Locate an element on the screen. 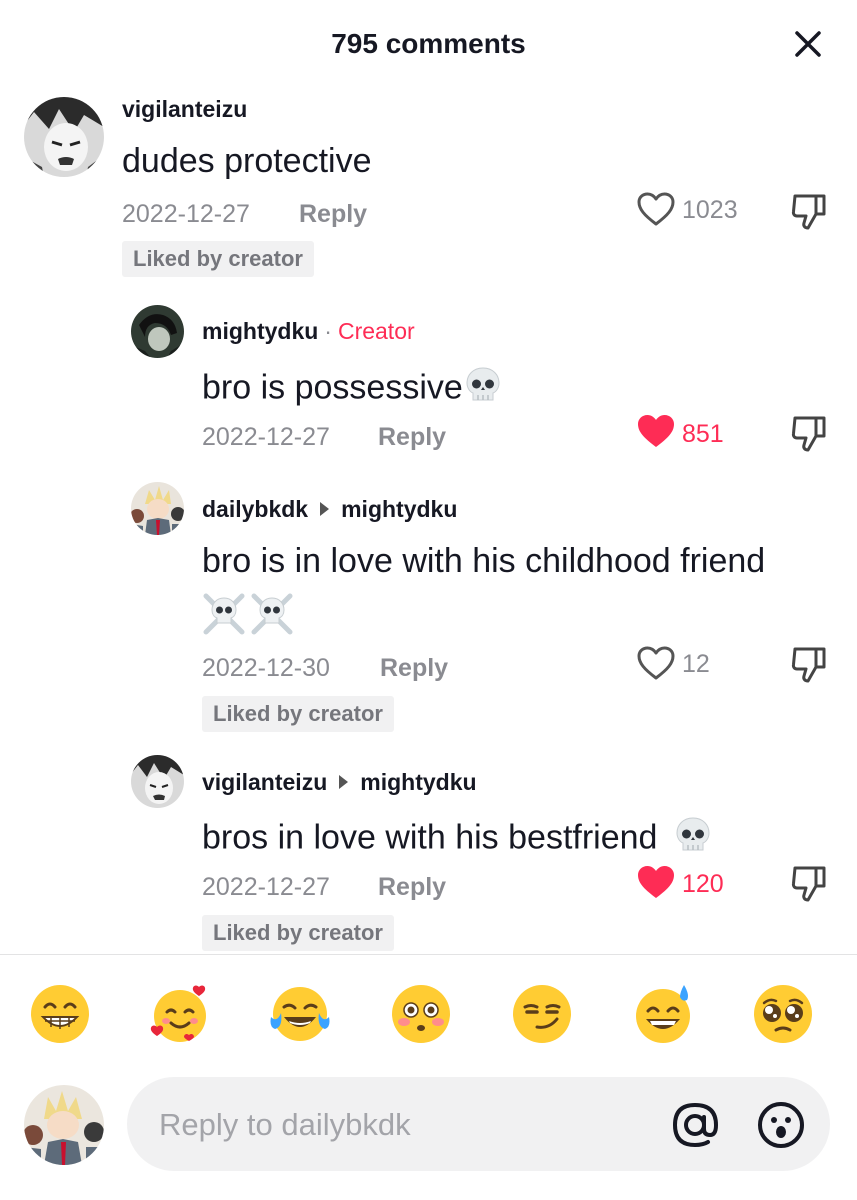 Image resolution: width=857 pixels, height=1200 pixels. smirking-face-emoji-icon is located at coordinates (542, 1014).